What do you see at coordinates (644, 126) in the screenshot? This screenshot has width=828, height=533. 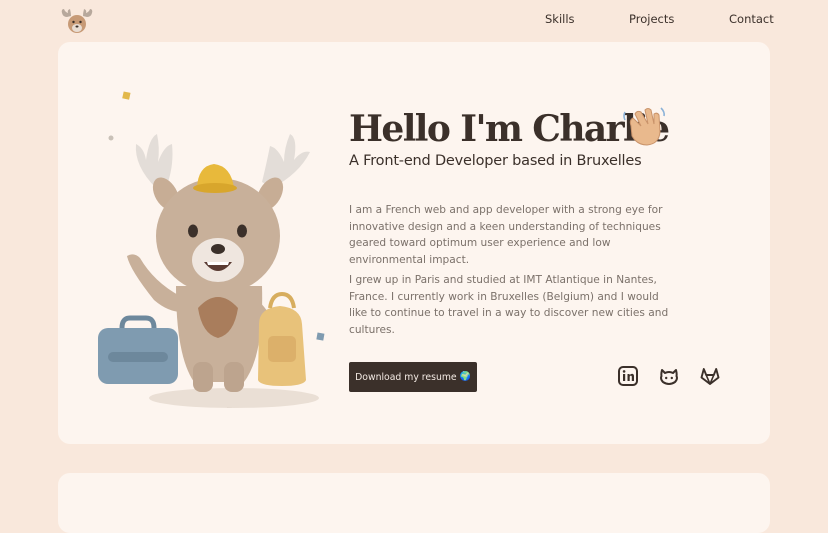 I see `waving-hand-icon` at bounding box center [644, 126].